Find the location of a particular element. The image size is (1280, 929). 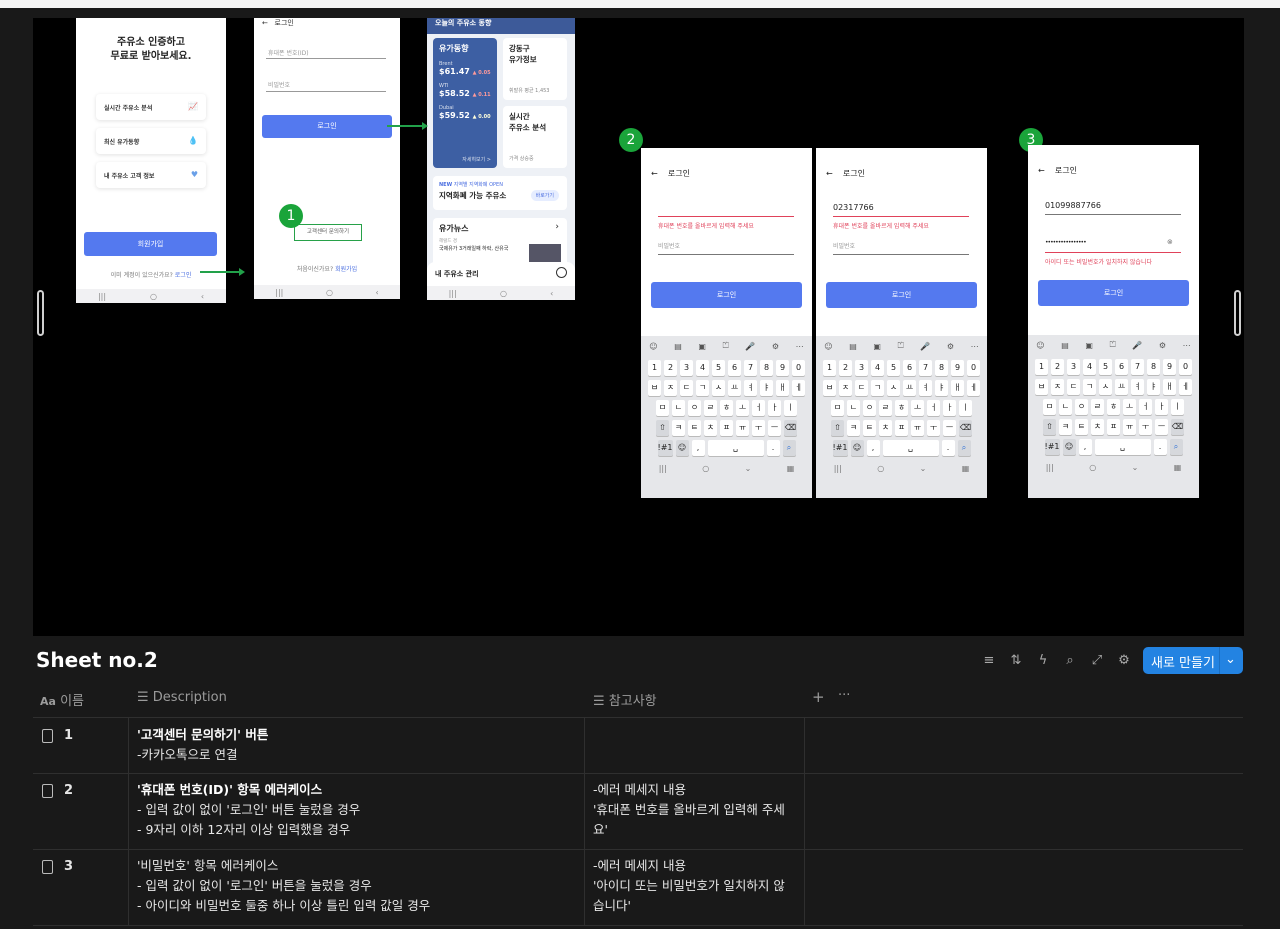

key: ㄷ is located at coordinates (686, 388).